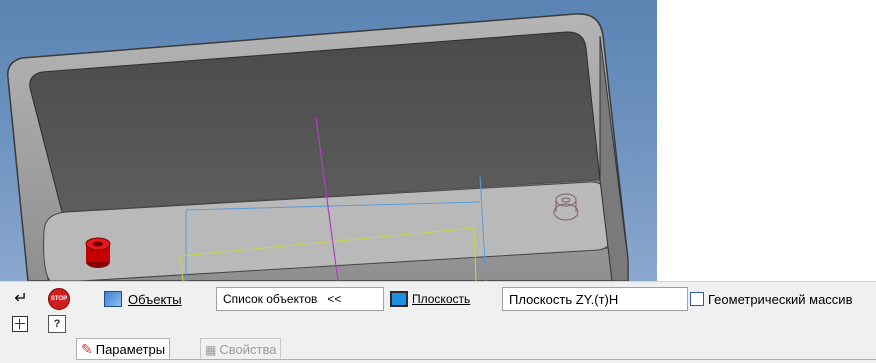  What do you see at coordinates (155, 299) in the screenshot?
I see `objects-label: Объекты` at bounding box center [155, 299].